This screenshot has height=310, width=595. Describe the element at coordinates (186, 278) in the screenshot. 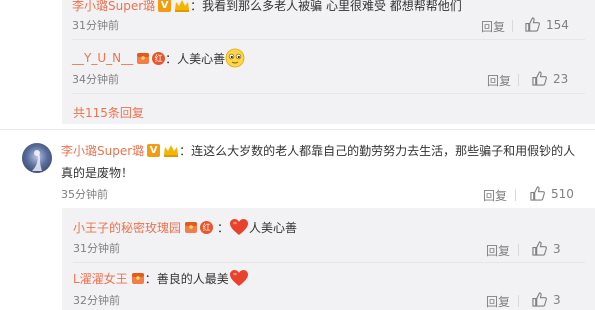

I see `reply-text: ：善良的人最美` at that location.